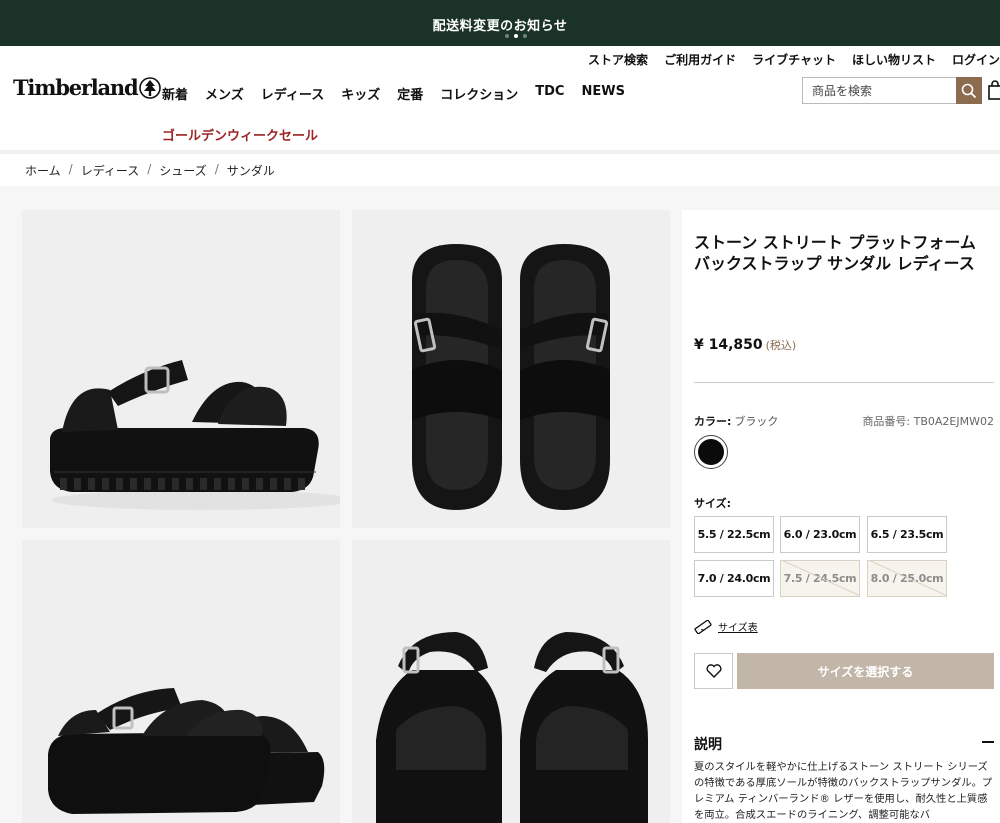 This screenshot has width=1000, height=823. I want to click on brand-logo: Timberland, so click(87, 87).